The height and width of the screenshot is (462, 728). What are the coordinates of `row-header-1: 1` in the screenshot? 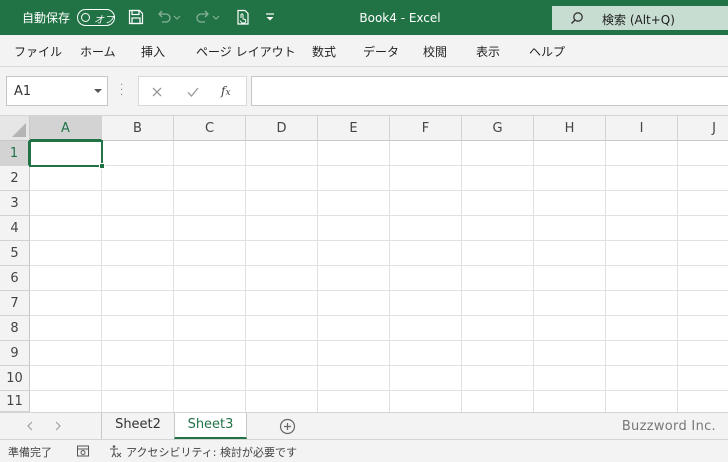 It's located at (15, 153).